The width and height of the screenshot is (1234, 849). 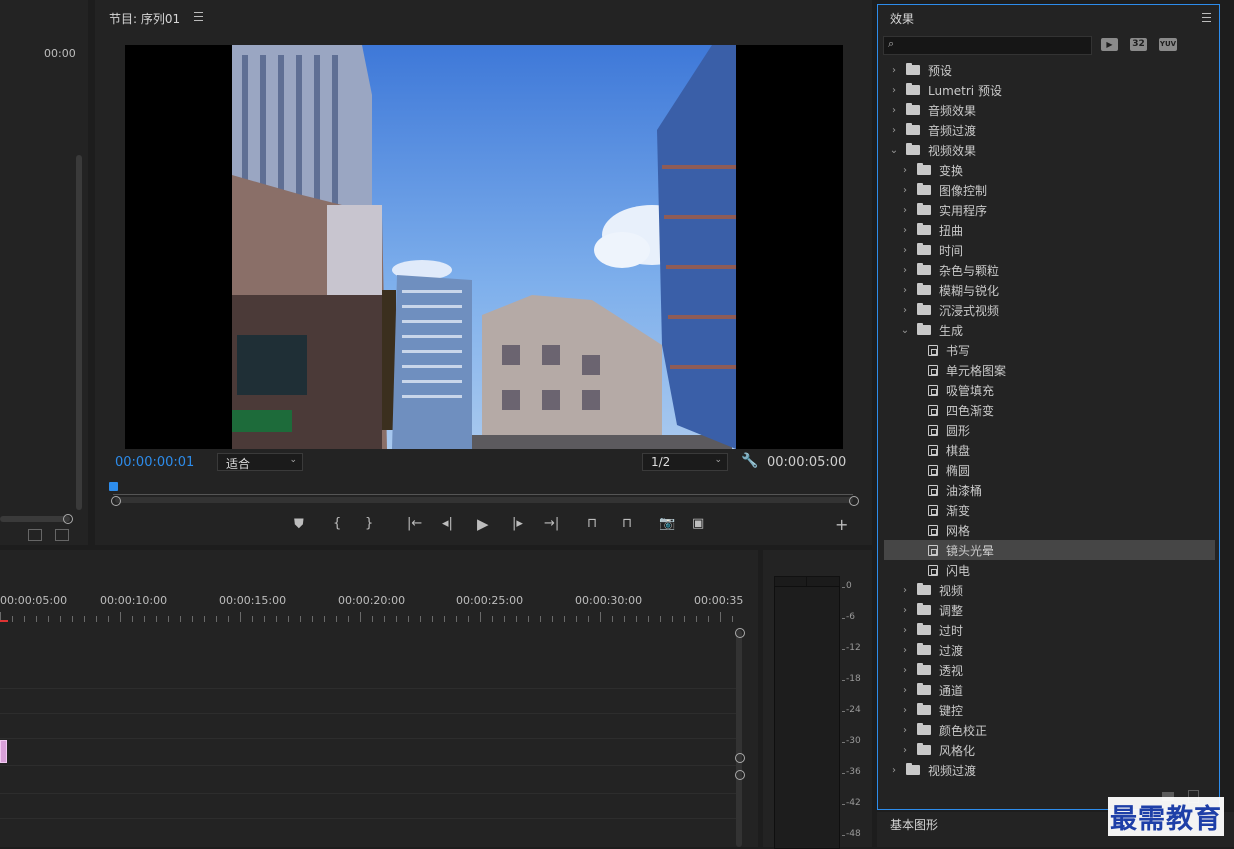 What do you see at coordinates (1049, 230) in the screenshot?
I see `effect-folder: › 扭曲` at bounding box center [1049, 230].